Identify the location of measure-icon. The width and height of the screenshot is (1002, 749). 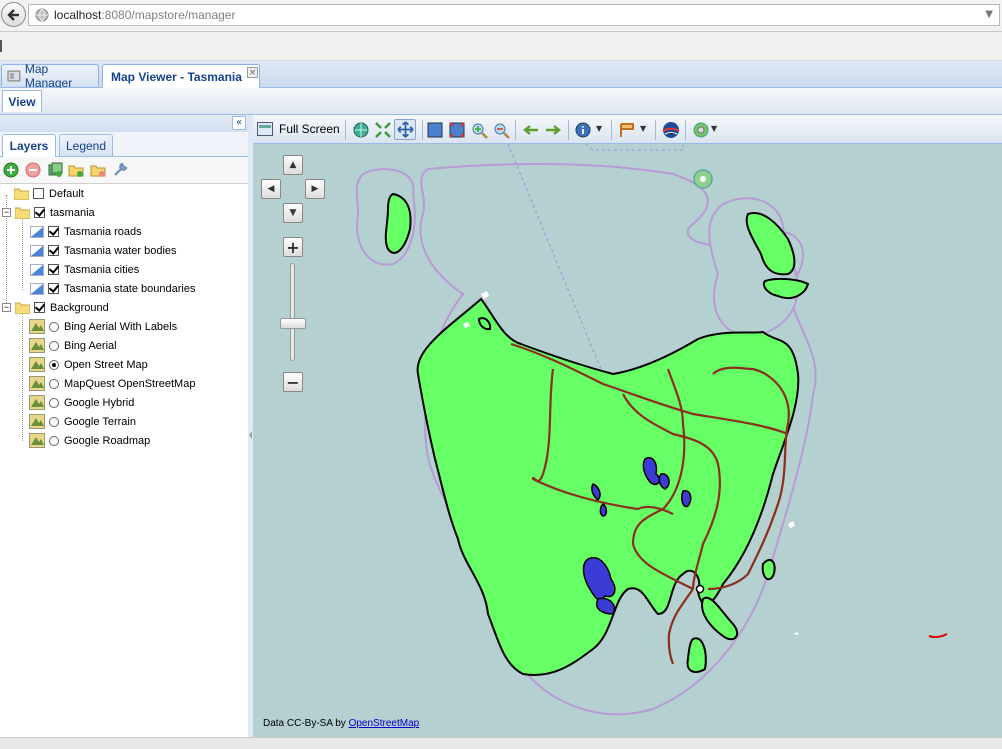
(627, 130).